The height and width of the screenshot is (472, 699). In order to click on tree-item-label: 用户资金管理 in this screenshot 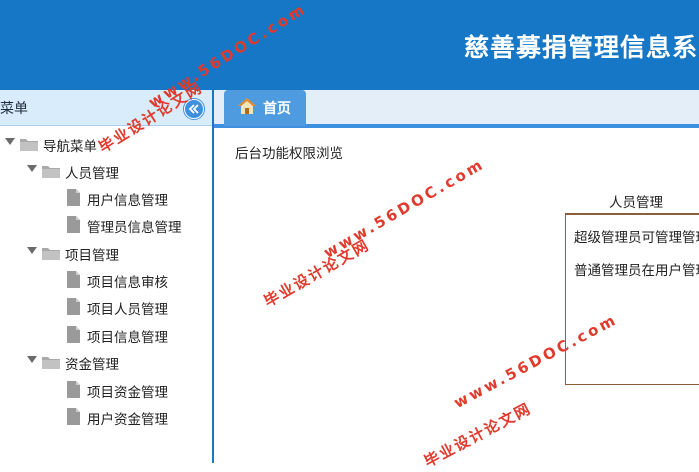, I will do `click(127, 420)`.